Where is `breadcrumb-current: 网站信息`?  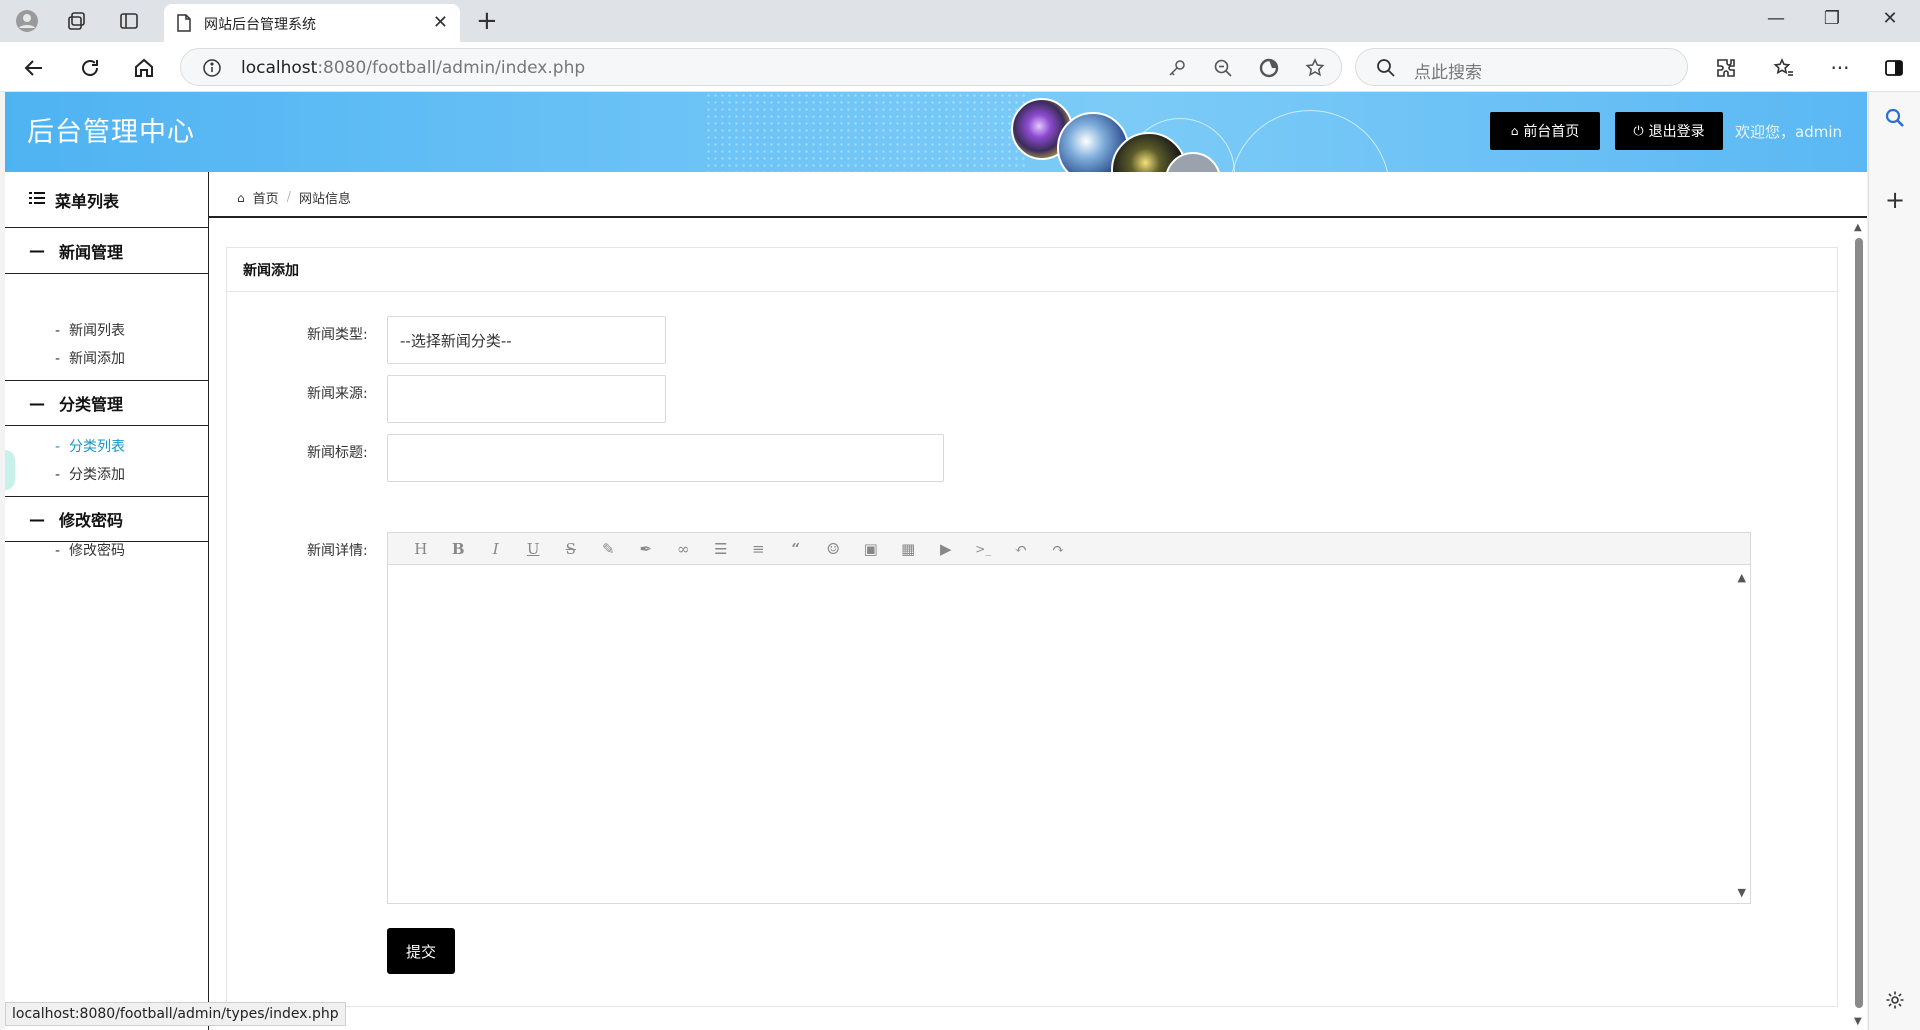 breadcrumb-current: 网站信息 is located at coordinates (325, 199).